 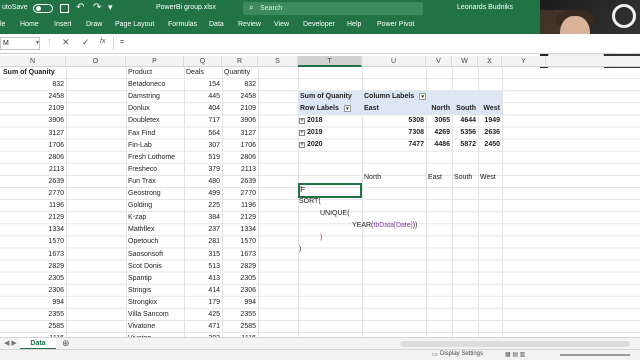 What do you see at coordinates (33, 134) in the screenshot?
I see `sum-cell: 3127` at bounding box center [33, 134].